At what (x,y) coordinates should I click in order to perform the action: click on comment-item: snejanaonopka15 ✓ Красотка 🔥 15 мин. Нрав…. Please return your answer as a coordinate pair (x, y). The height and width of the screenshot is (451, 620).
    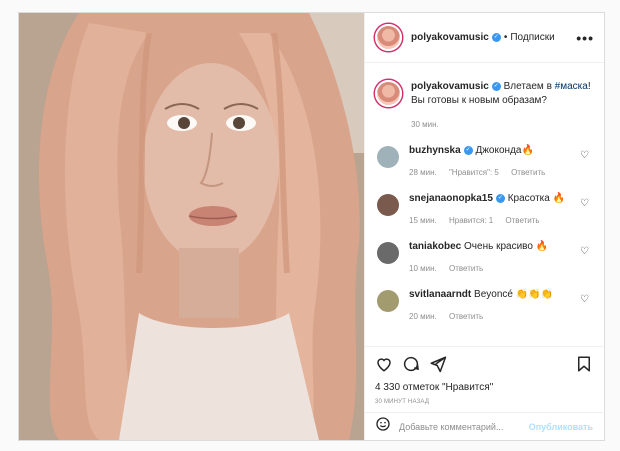
    Looking at the image, I should click on (484, 210).